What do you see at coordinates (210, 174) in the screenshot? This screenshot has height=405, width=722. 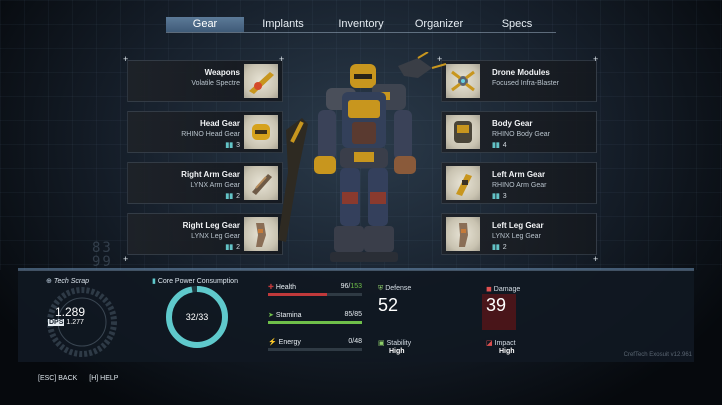 I see `slot-title: Right Arm Gear` at bounding box center [210, 174].